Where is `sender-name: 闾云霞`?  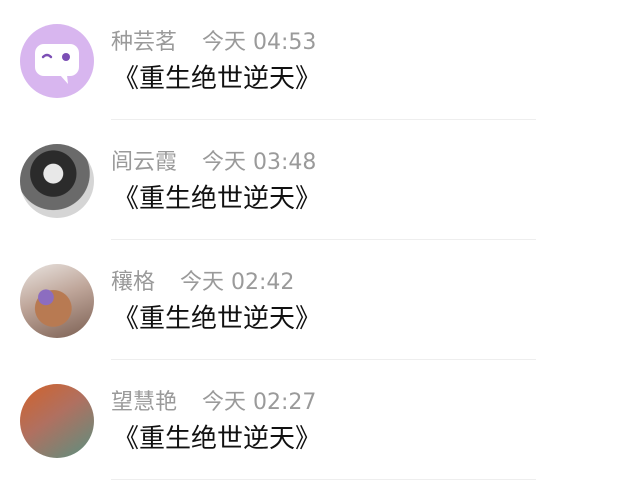 sender-name: 闾云霞 is located at coordinates (144, 162).